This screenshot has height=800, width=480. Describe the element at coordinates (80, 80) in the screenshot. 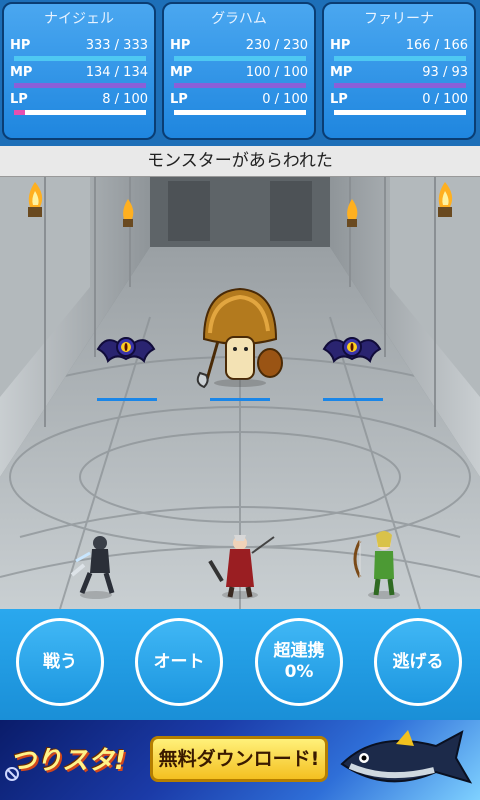

I see `mp-row: MP 134 / 134` at that location.